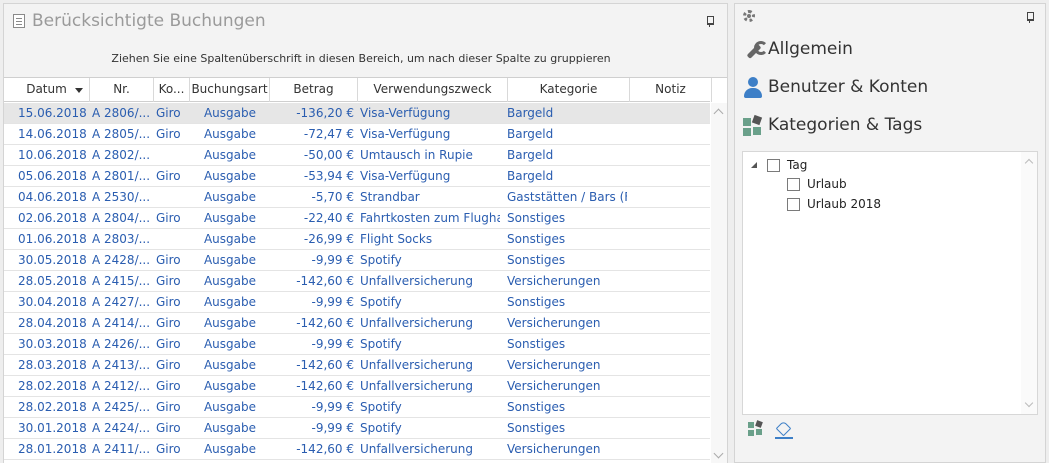 This screenshot has height=463, width=1049. I want to click on tag-checkbox, so click(773, 165).